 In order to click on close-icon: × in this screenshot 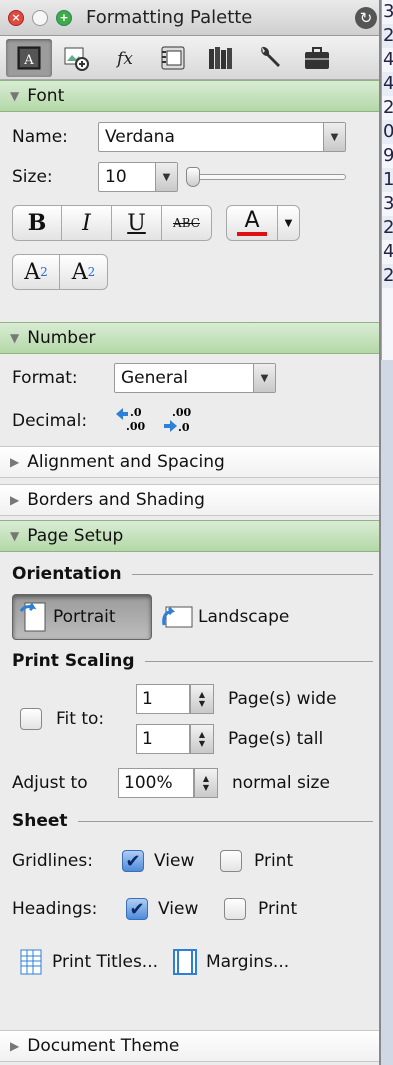, I will do `click(16, 17)`.